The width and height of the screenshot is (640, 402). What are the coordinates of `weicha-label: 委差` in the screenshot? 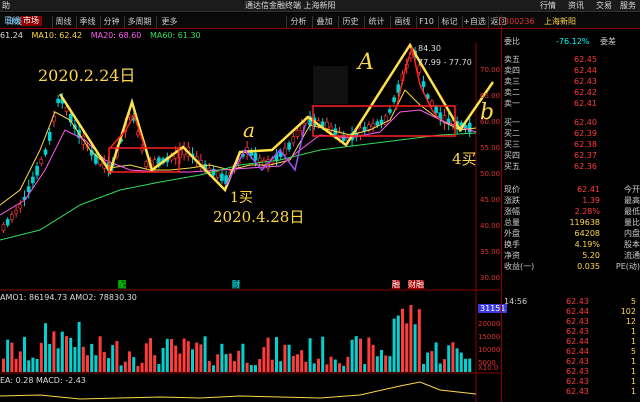 It's located at (608, 41).